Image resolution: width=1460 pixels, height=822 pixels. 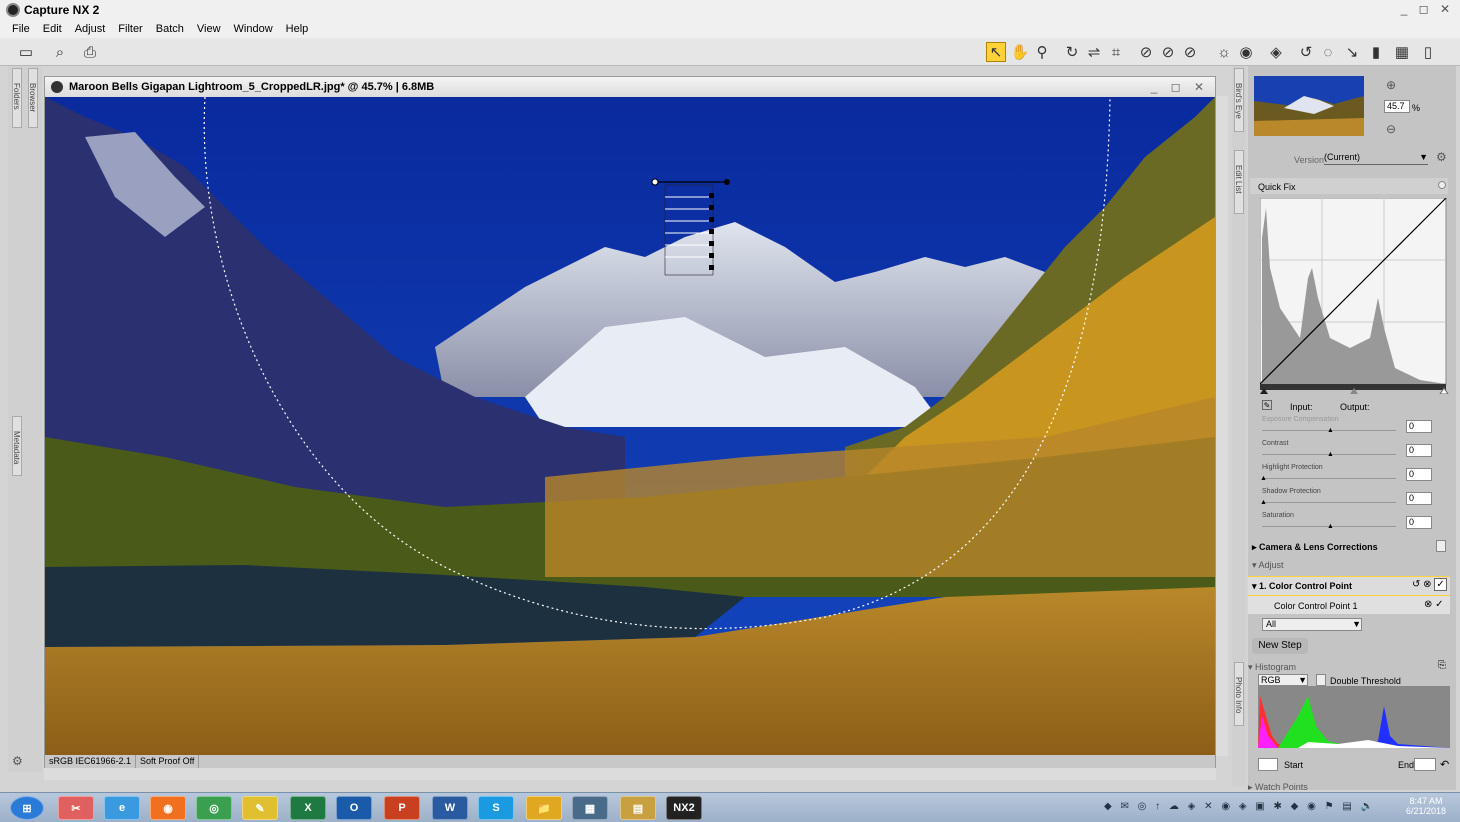 What do you see at coordinates (297, 29) in the screenshot?
I see `menu-help: Help` at bounding box center [297, 29].